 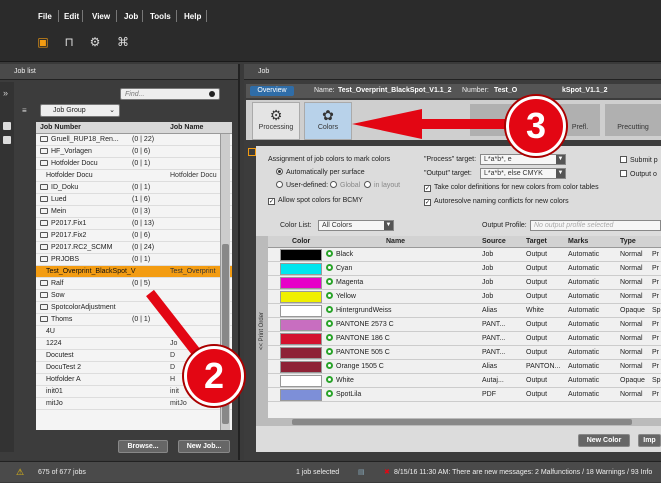 I want to click on job-row: Ralf (0 | 5), so click(x=134, y=284).